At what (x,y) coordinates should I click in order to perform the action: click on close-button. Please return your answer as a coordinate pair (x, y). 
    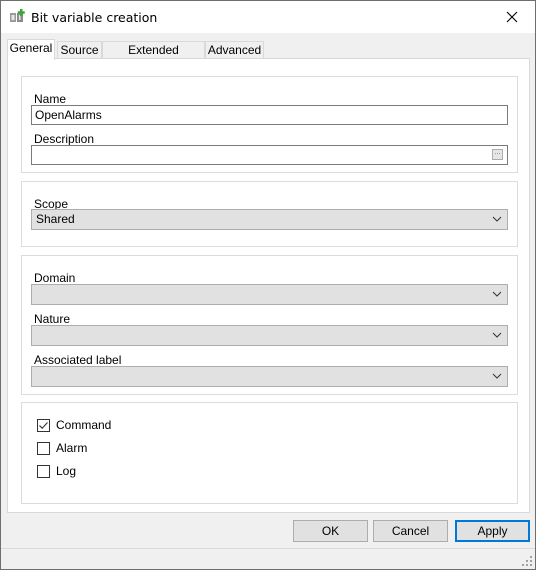
    Looking at the image, I should click on (512, 17).